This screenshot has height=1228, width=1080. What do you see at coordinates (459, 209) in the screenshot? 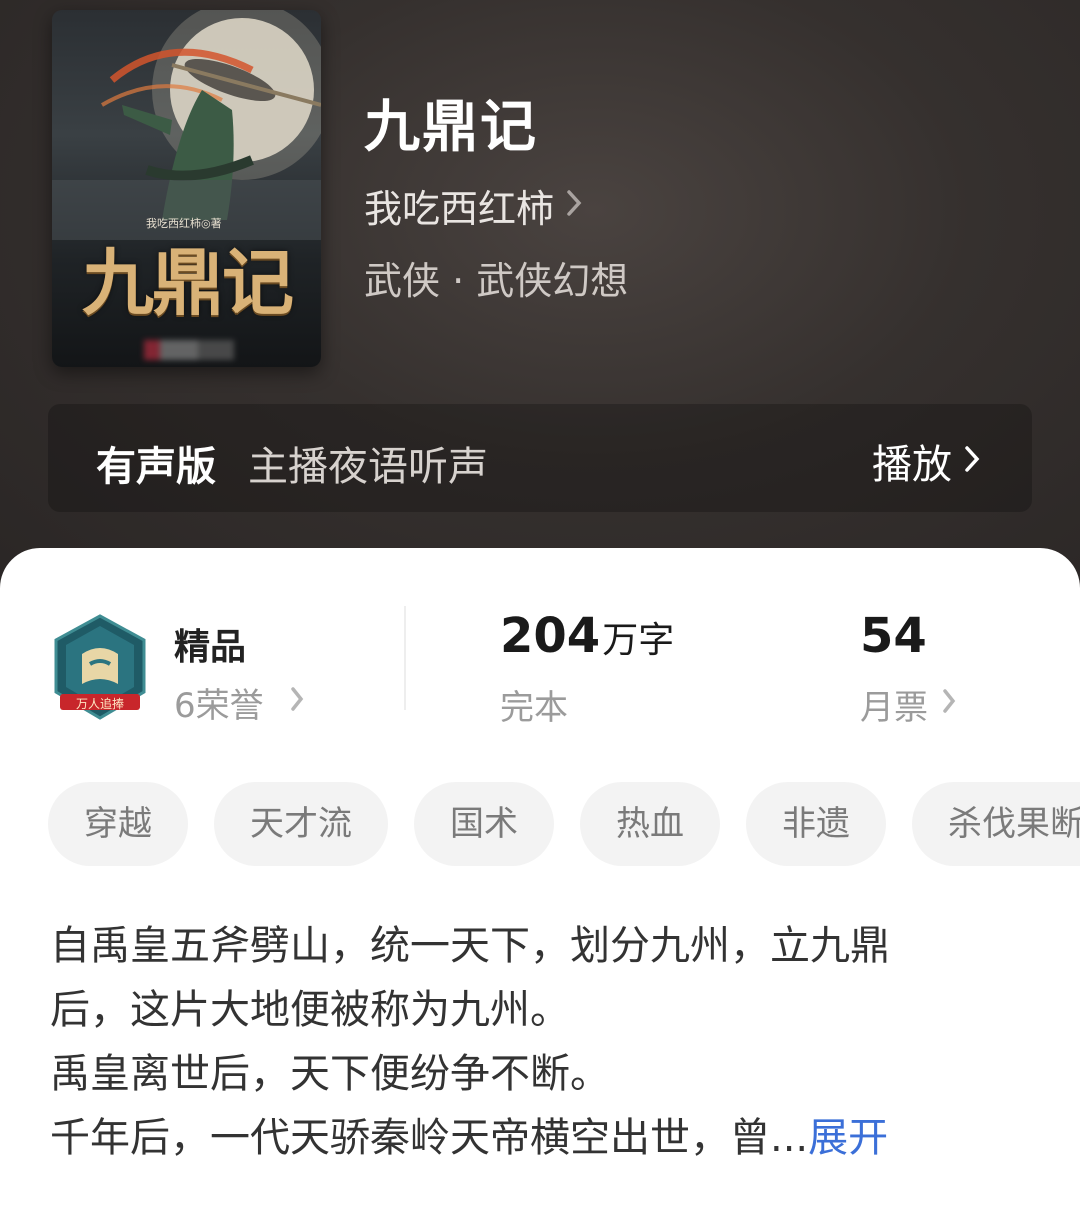
I see `author-name: 我吃西红柿` at bounding box center [459, 209].